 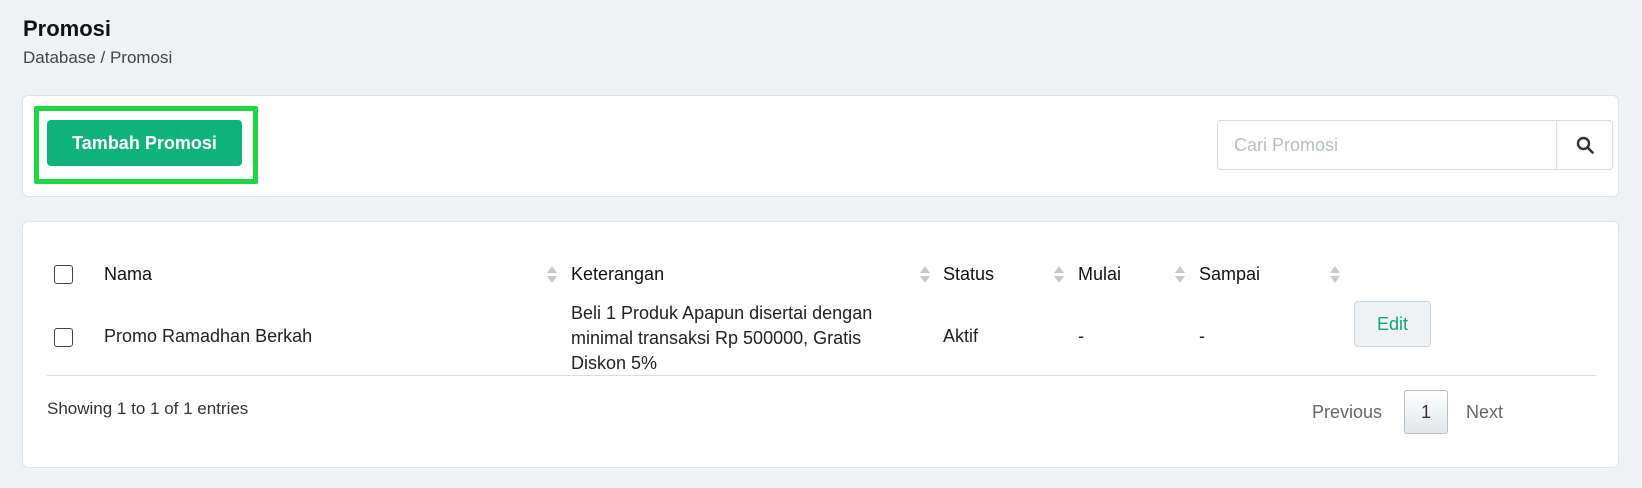 What do you see at coordinates (63, 274) in the screenshot?
I see `select-all-checkbox` at bounding box center [63, 274].